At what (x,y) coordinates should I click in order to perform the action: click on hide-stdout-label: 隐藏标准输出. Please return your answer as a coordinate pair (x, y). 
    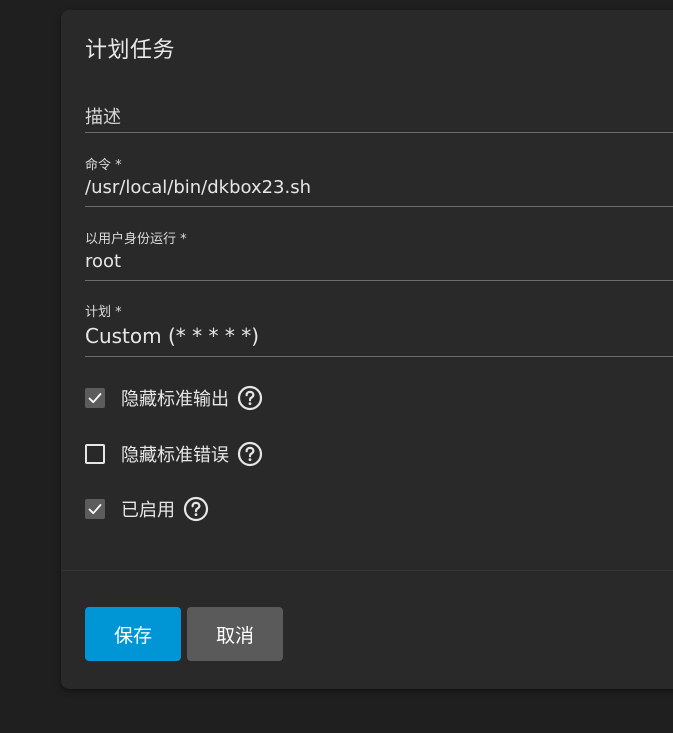
    Looking at the image, I should click on (175, 399).